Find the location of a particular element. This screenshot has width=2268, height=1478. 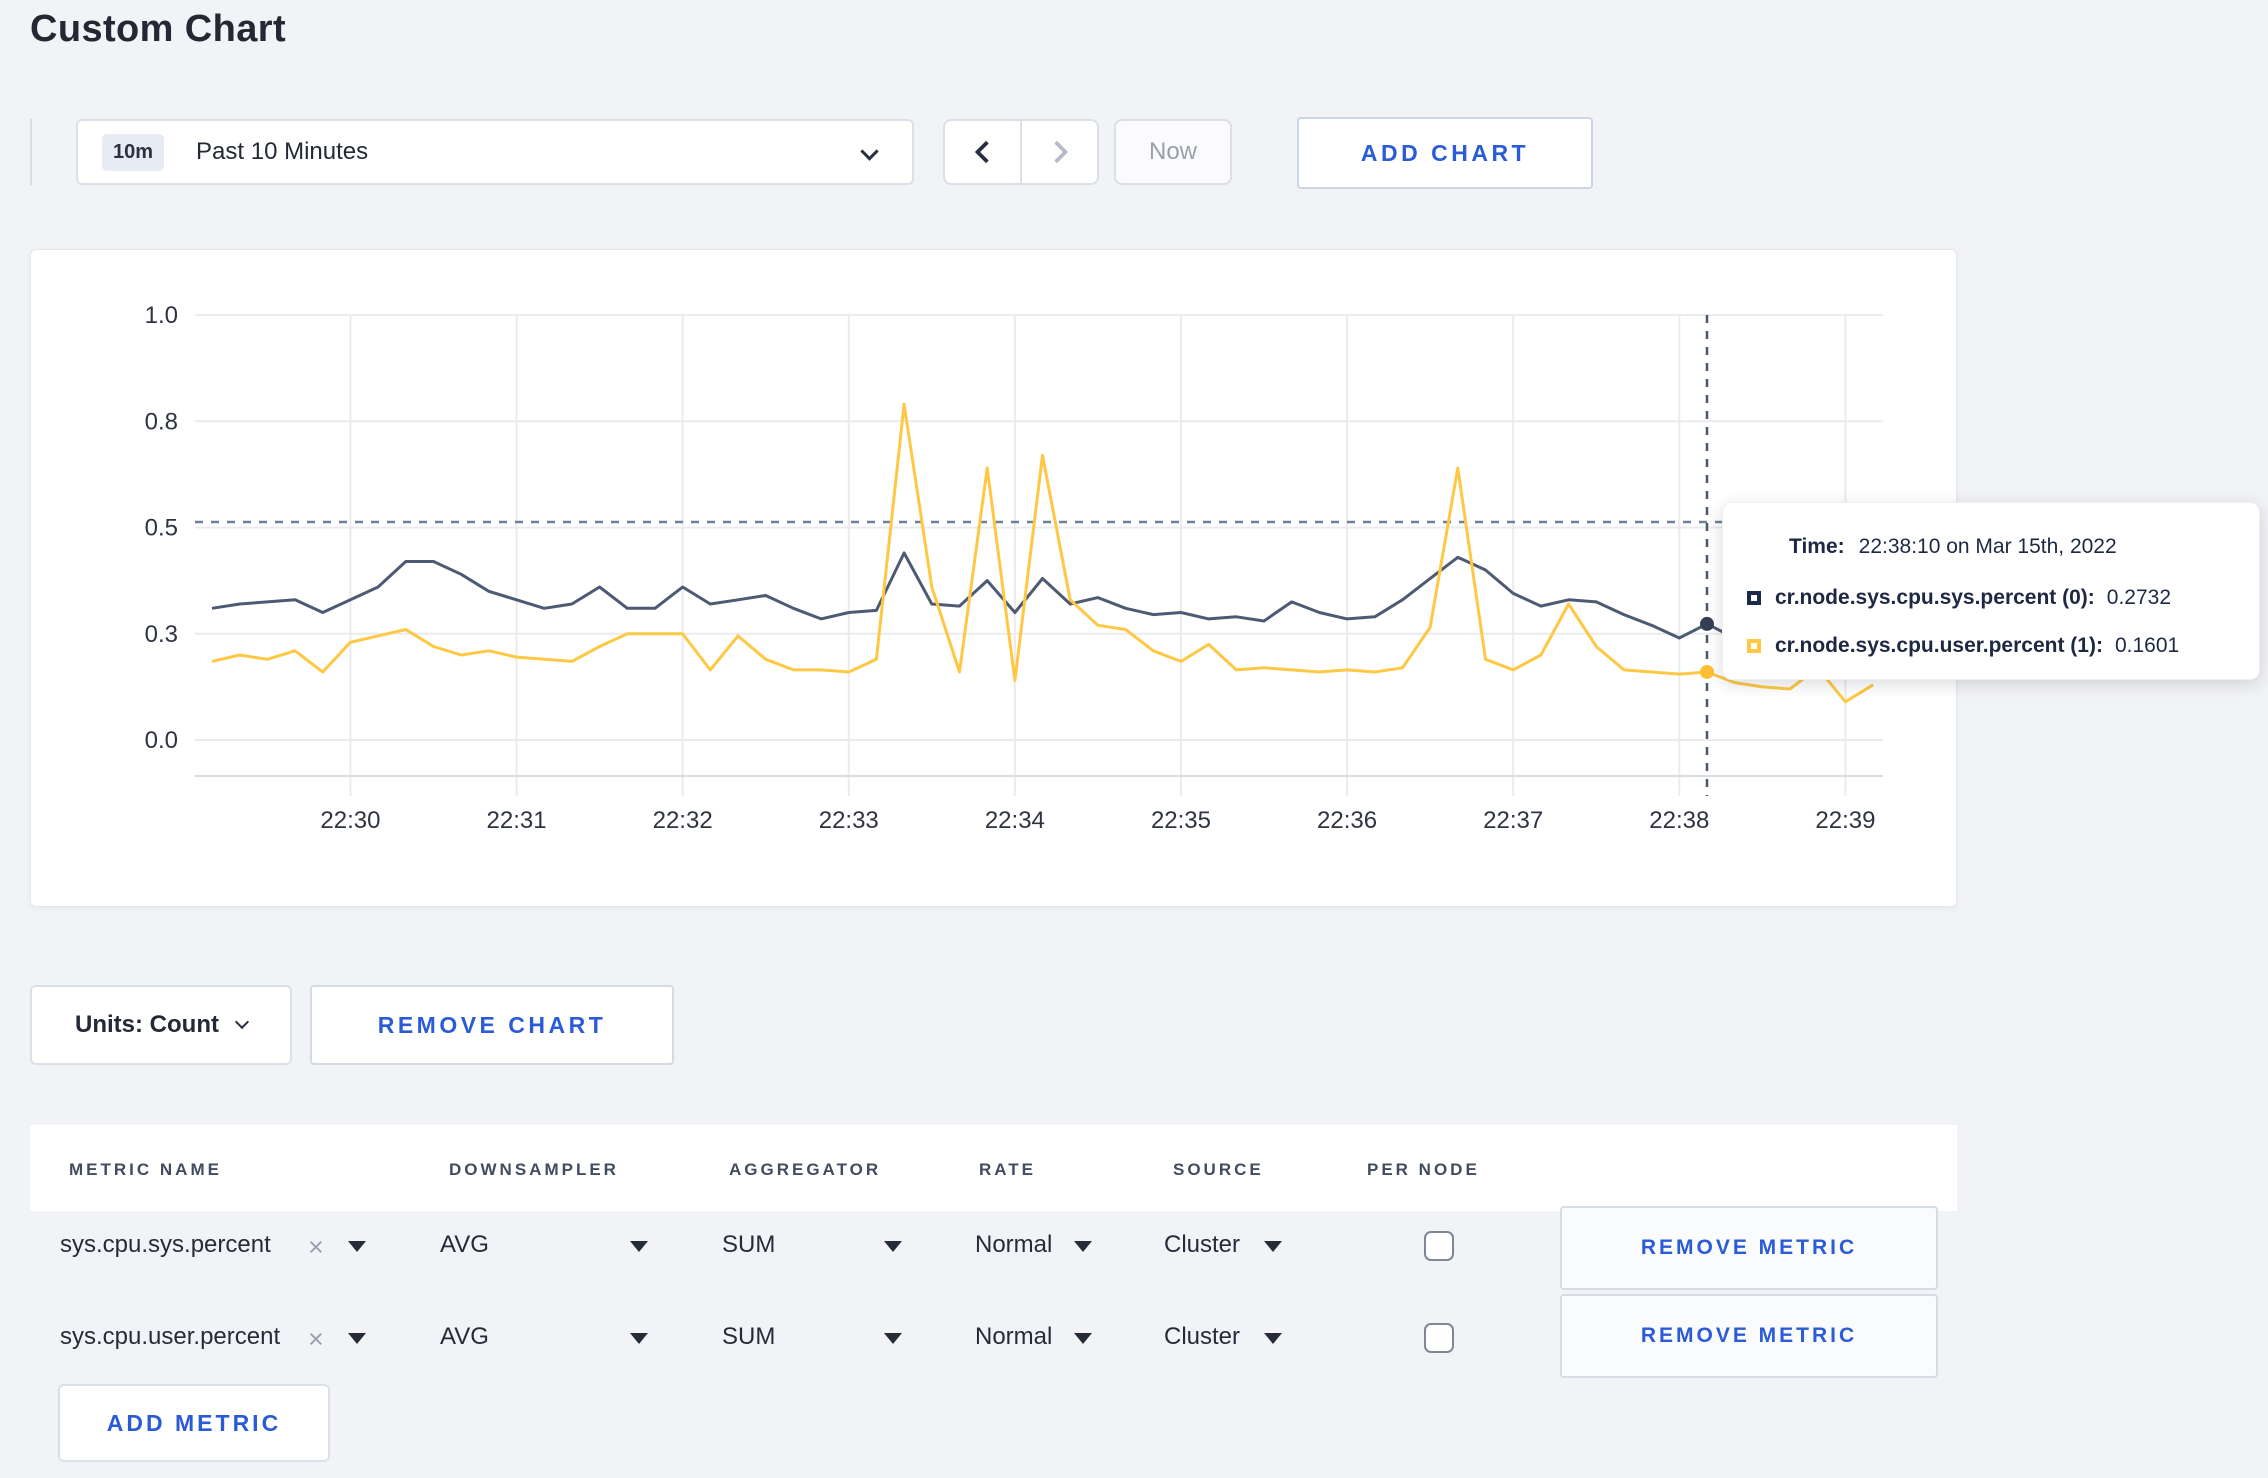

tooltip-series-row: cr.node.sys.cpu.user.percent (1): 0.1601 is located at coordinates (1963, 646).